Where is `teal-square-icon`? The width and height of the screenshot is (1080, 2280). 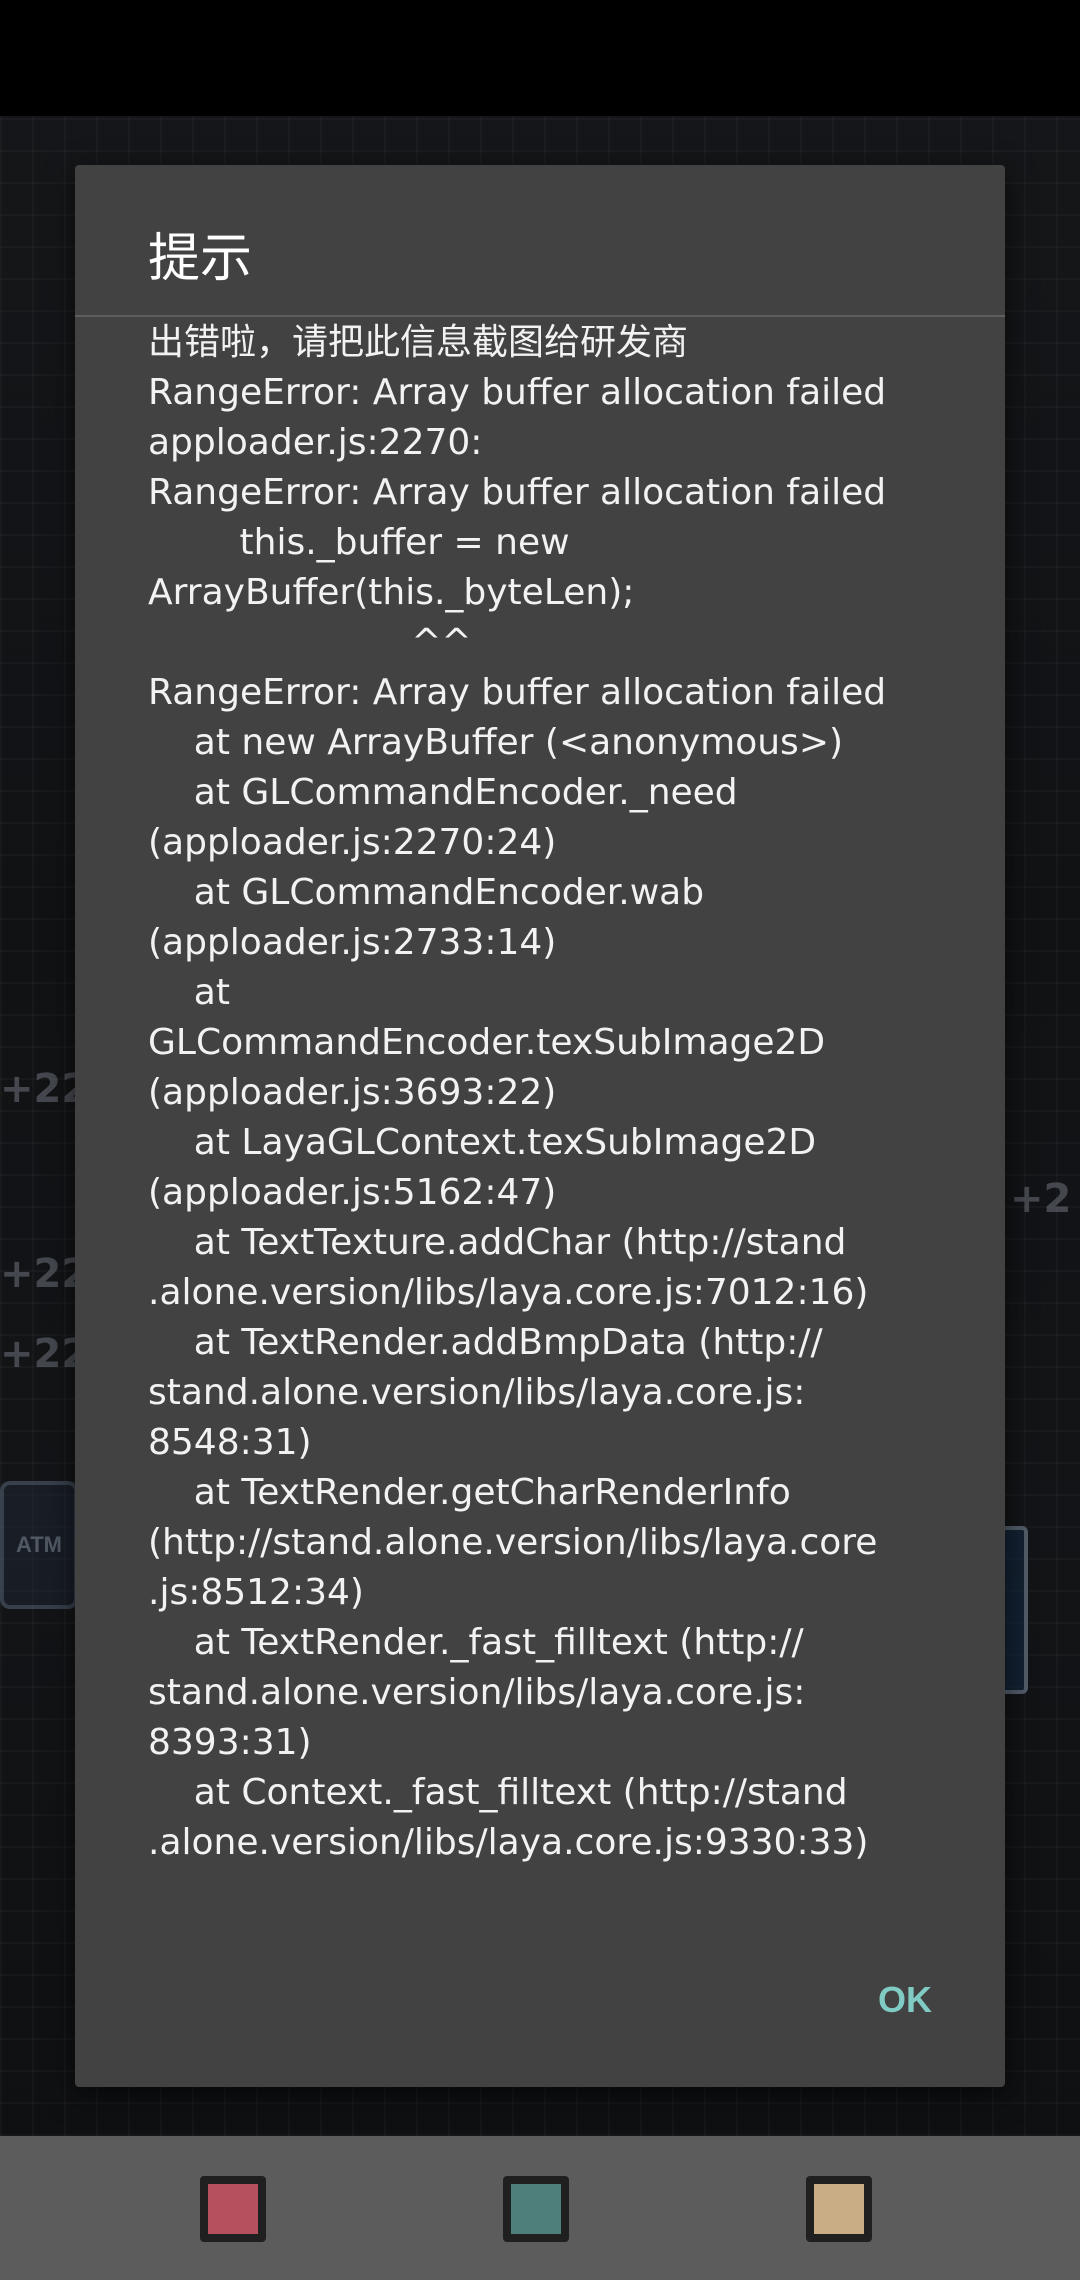 teal-square-icon is located at coordinates (536, 2209).